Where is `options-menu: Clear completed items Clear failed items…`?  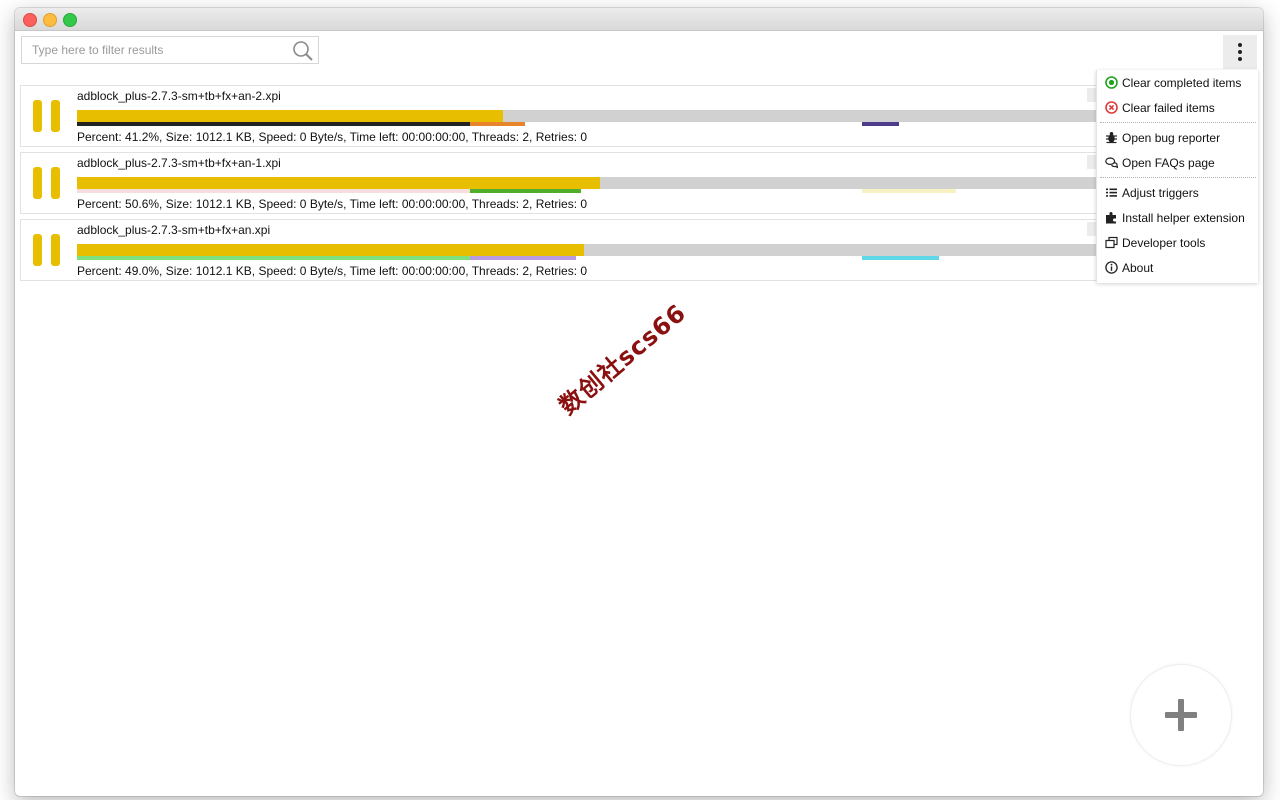 options-menu: Clear completed items Clear failed items… is located at coordinates (1177, 176).